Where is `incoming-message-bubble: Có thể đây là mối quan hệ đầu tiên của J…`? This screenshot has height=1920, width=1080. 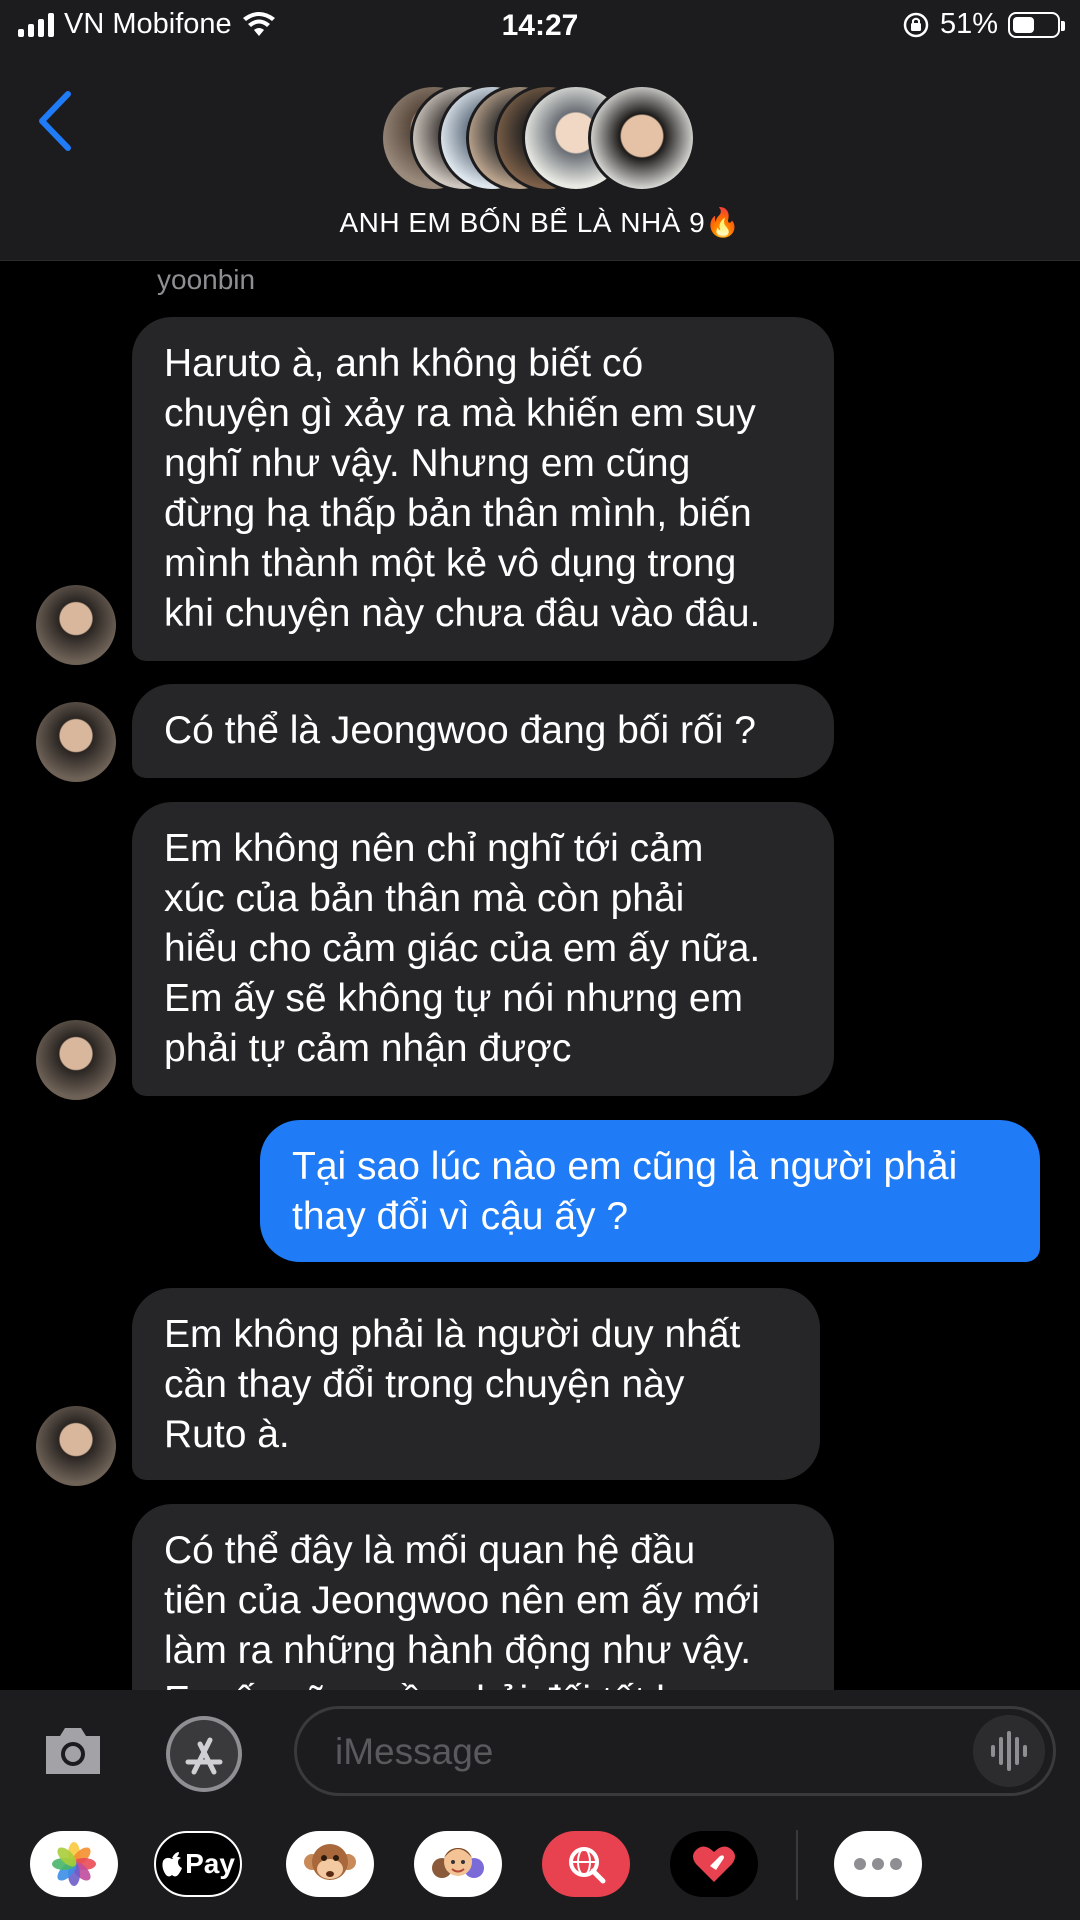
incoming-message-bubble: Có thể đây là mối quan hệ đầu tiên của J… is located at coordinates (483, 1597).